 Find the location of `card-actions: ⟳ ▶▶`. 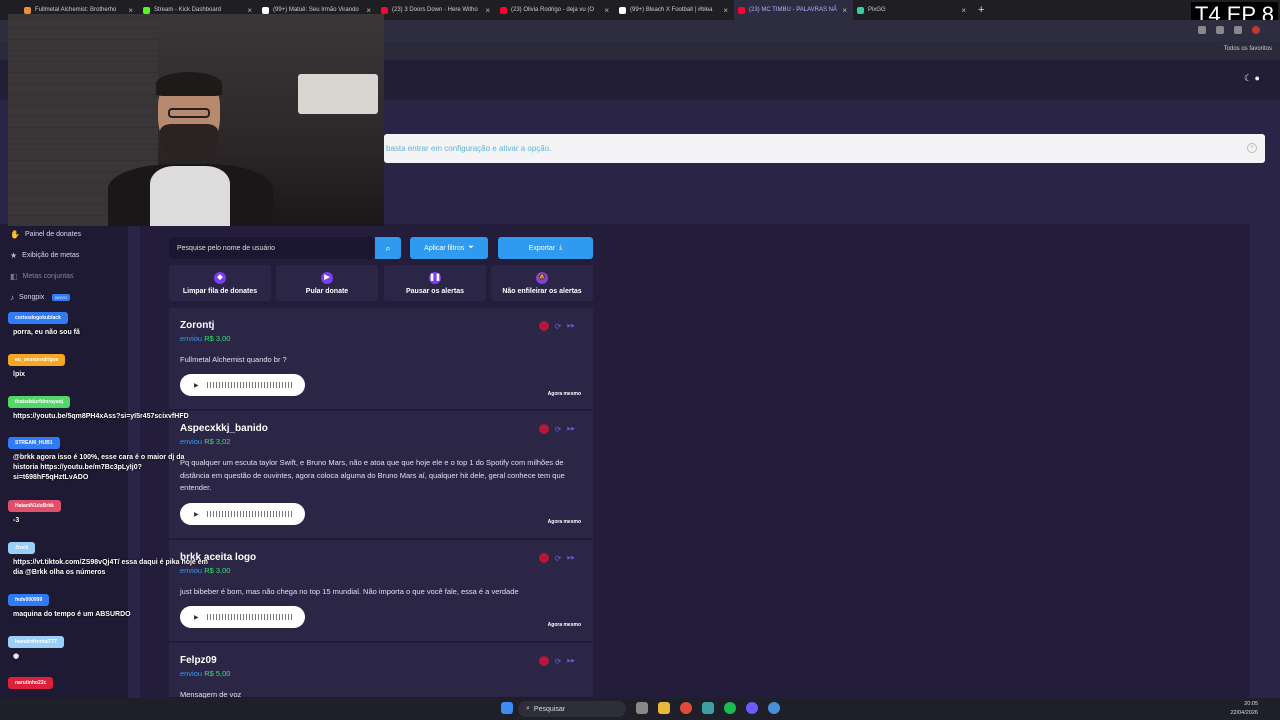

card-actions: ⟳ ▶▶ is located at coordinates (556, 429).